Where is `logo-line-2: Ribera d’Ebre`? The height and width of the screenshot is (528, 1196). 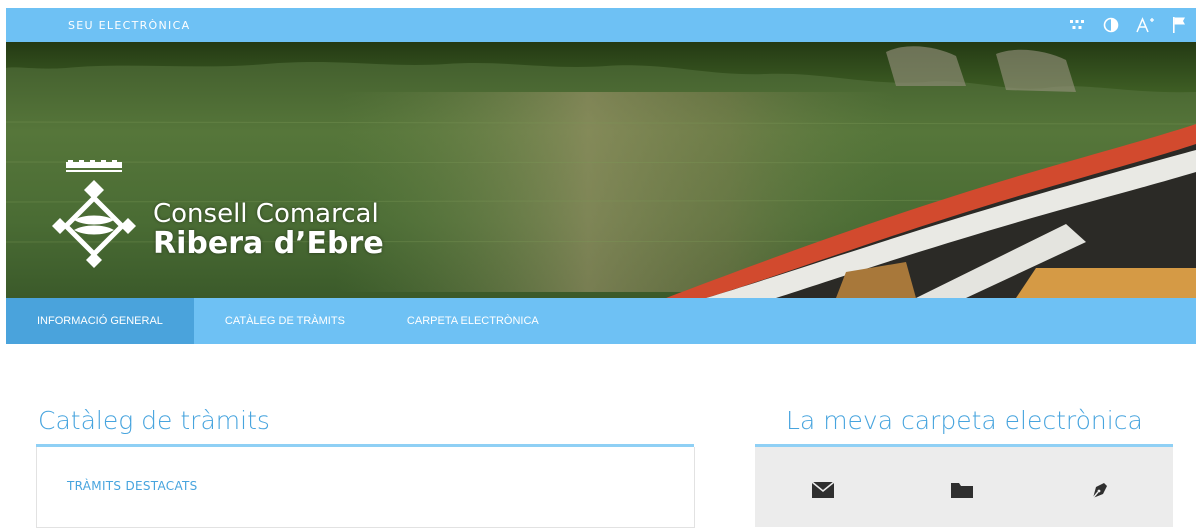 logo-line-2: Ribera d’Ebre is located at coordinates (268, 243).